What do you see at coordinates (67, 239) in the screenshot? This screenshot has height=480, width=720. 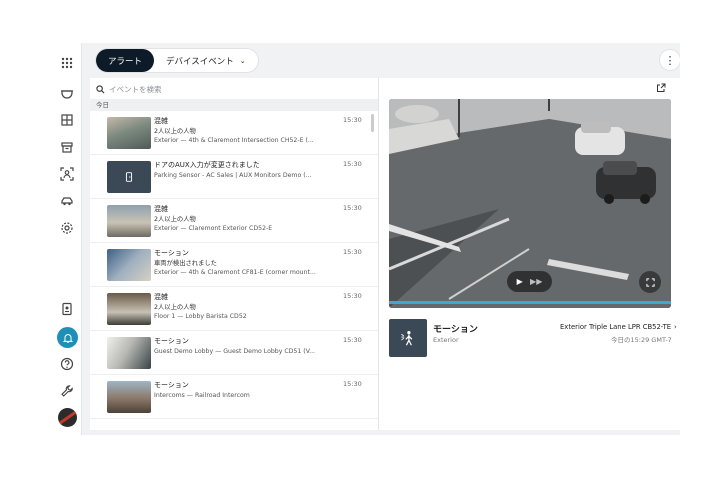 I see `side-rail` at bounding box center [67, 239].